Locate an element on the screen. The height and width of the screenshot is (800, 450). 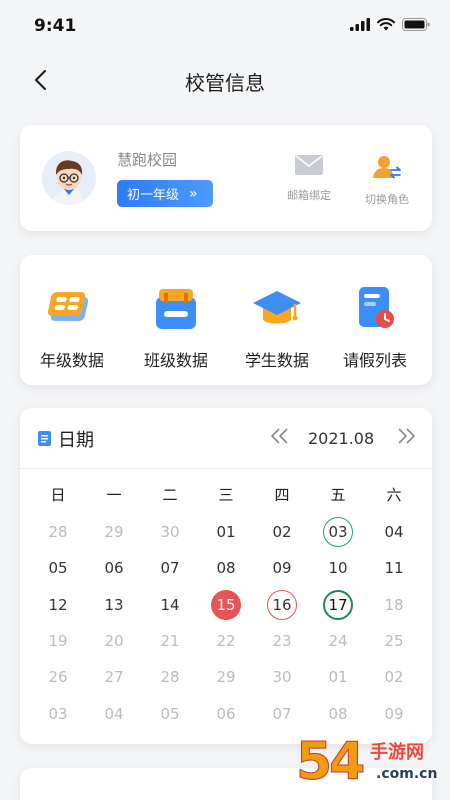
double-chevron-right-icon is located at coordinates (407, 436).